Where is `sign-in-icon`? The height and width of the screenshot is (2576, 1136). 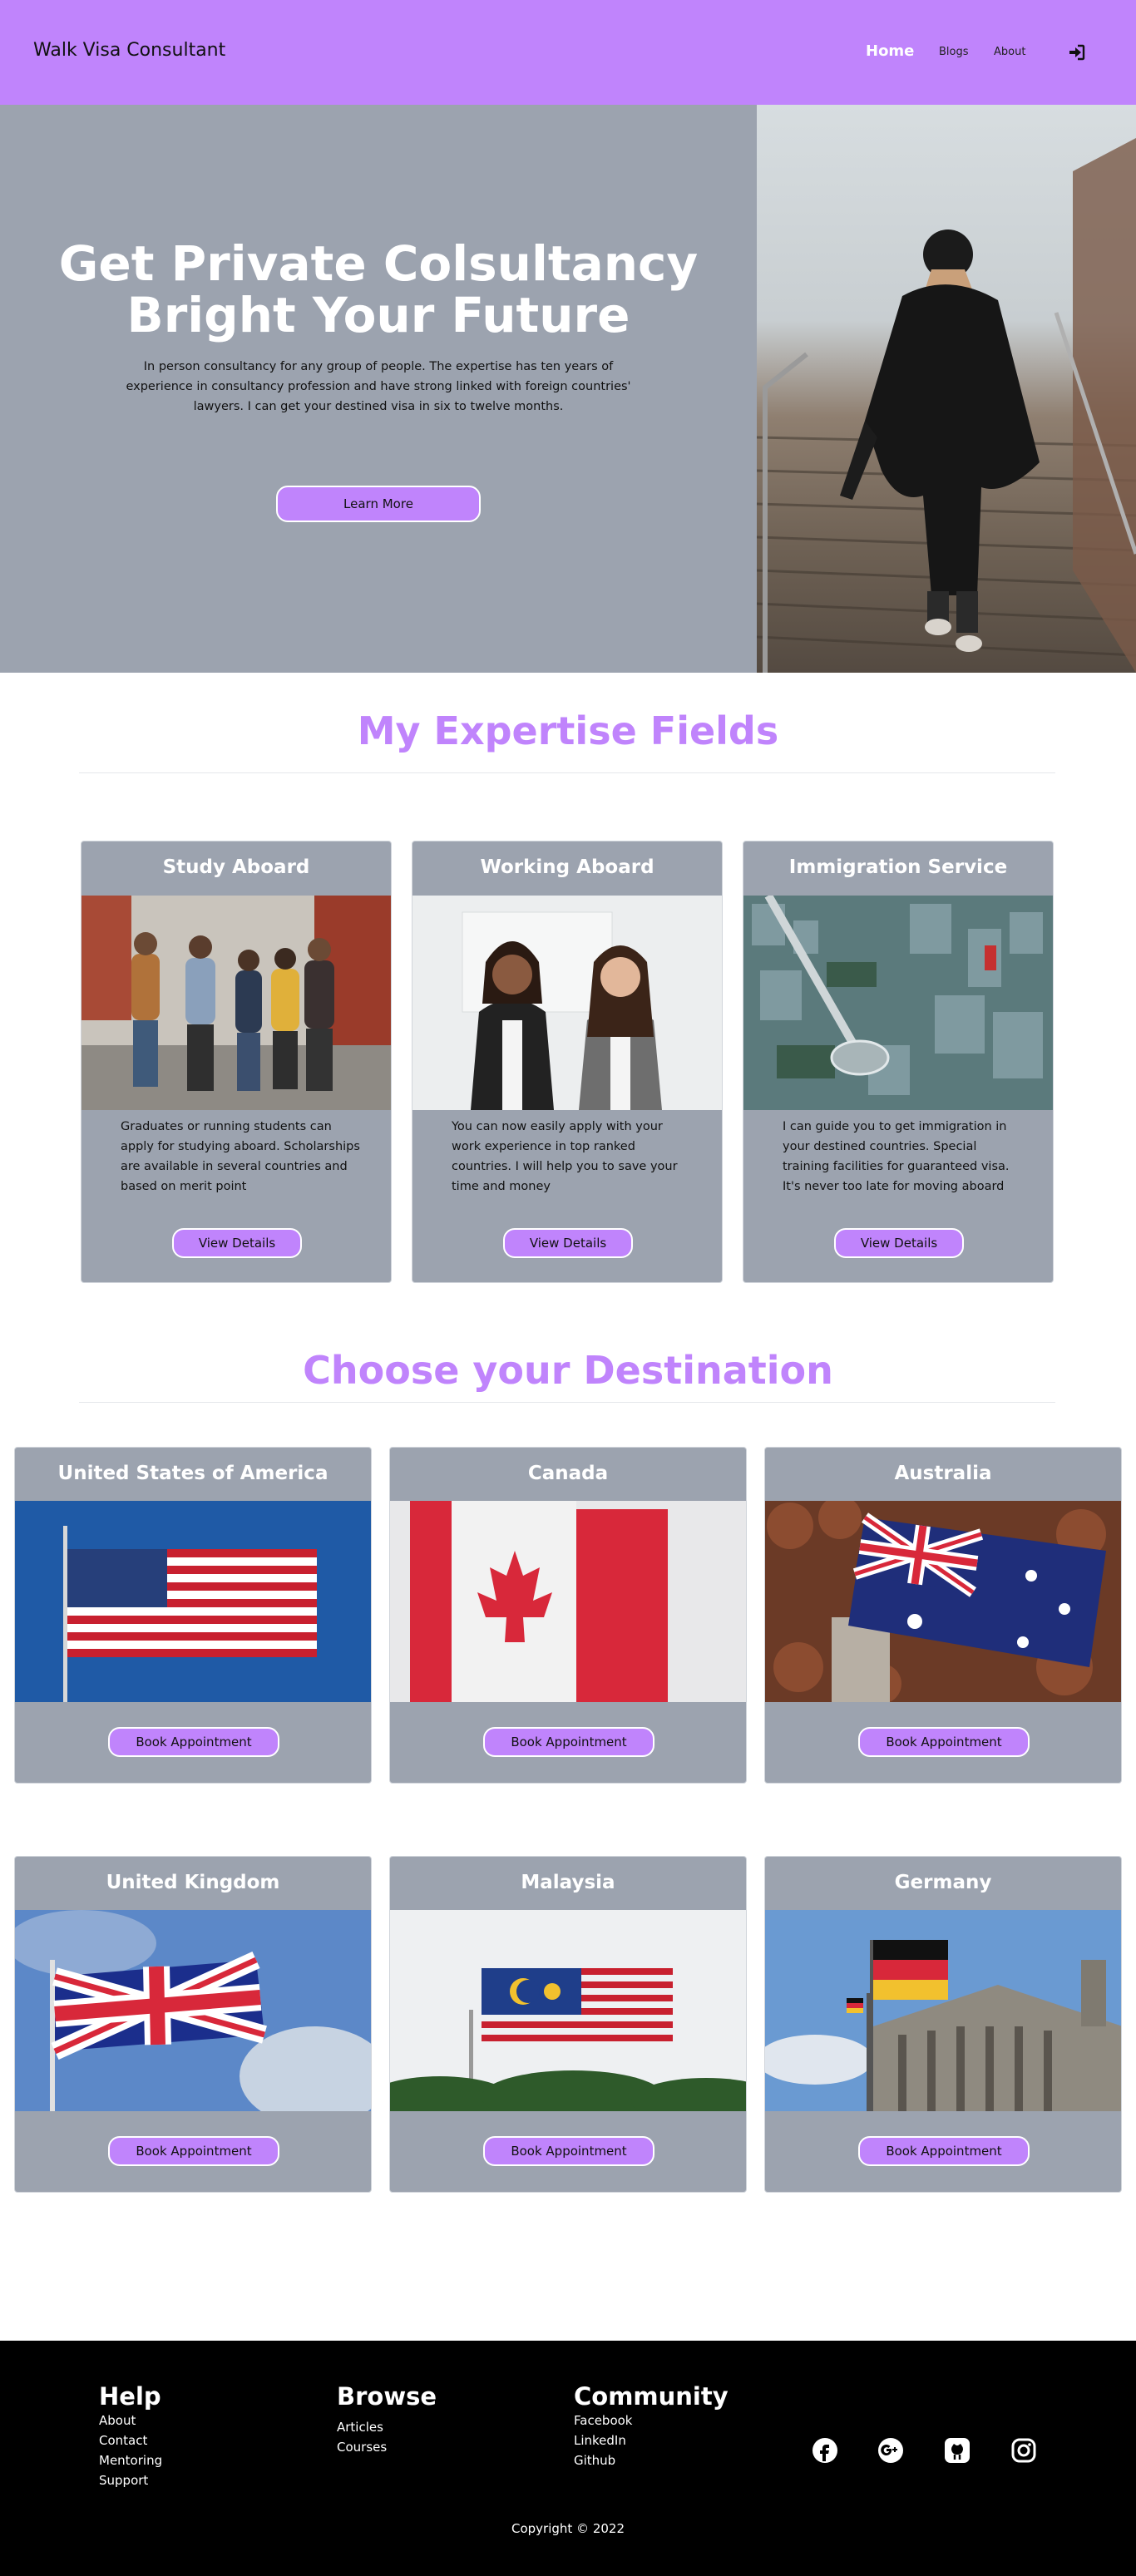
sign-in-icon is located at coordinates (1077, 52).